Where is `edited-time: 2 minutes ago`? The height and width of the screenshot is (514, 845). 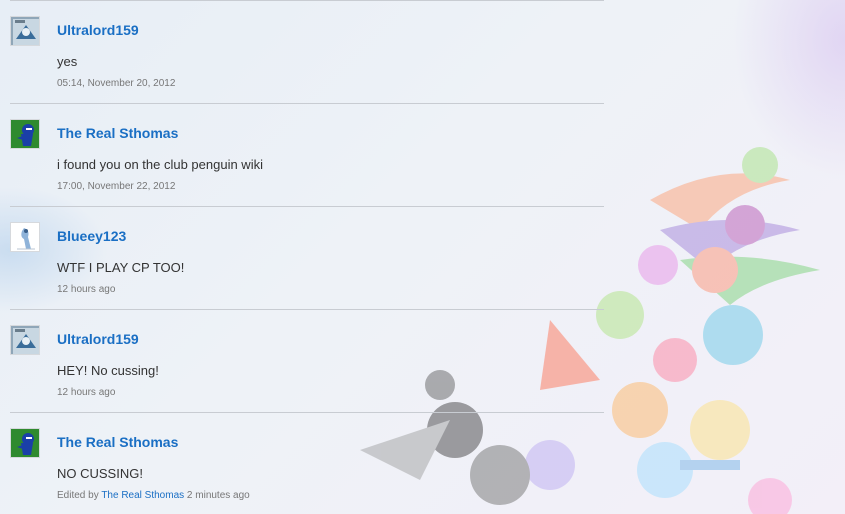 edited-time: 2 minutes ago is located at coordinates (218, 495).